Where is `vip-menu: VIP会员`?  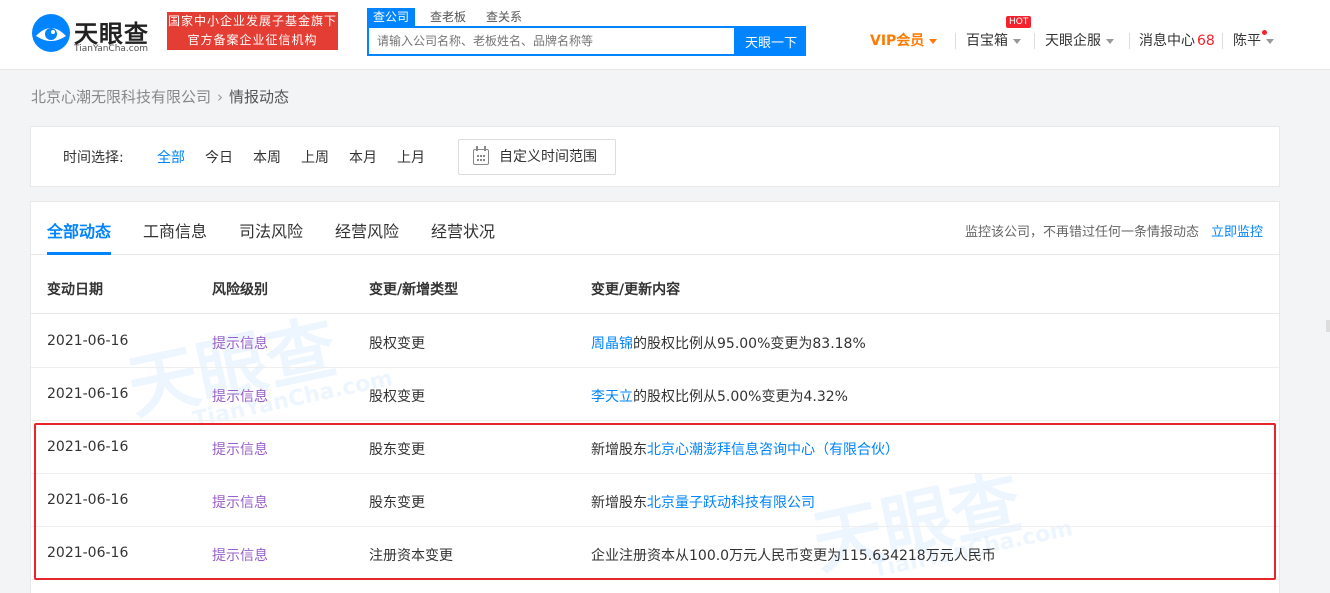
vip-menu: VIP会员 is located at coordinates (904, 41).